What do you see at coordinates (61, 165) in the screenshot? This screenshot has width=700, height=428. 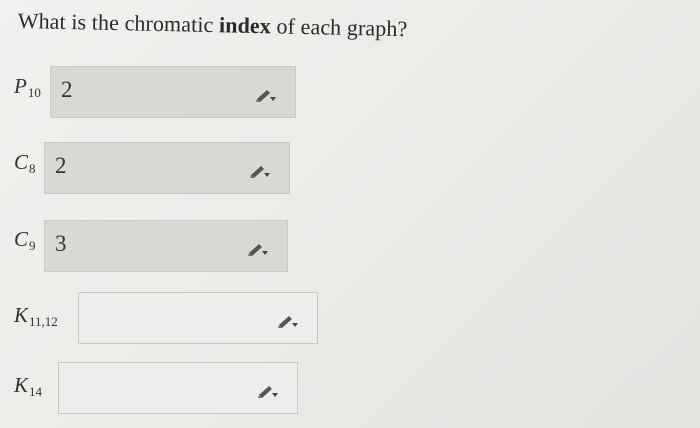 I see `answer-value-c8: 2` at bounding box center [61, 165].